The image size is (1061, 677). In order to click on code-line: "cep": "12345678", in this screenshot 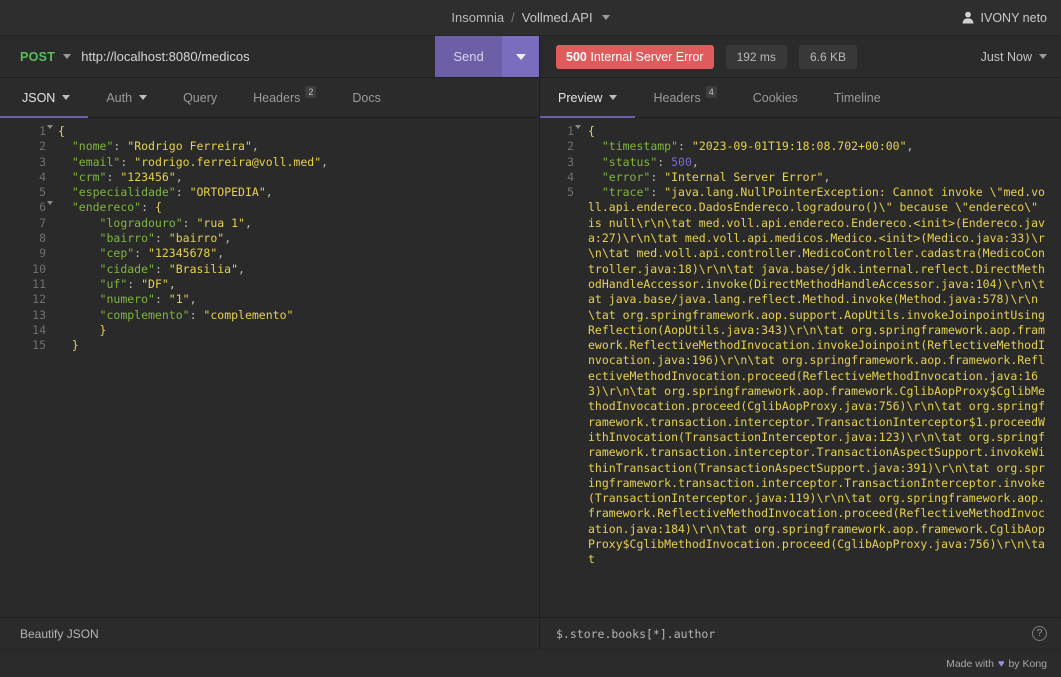, I will do `click(298, 253)`.